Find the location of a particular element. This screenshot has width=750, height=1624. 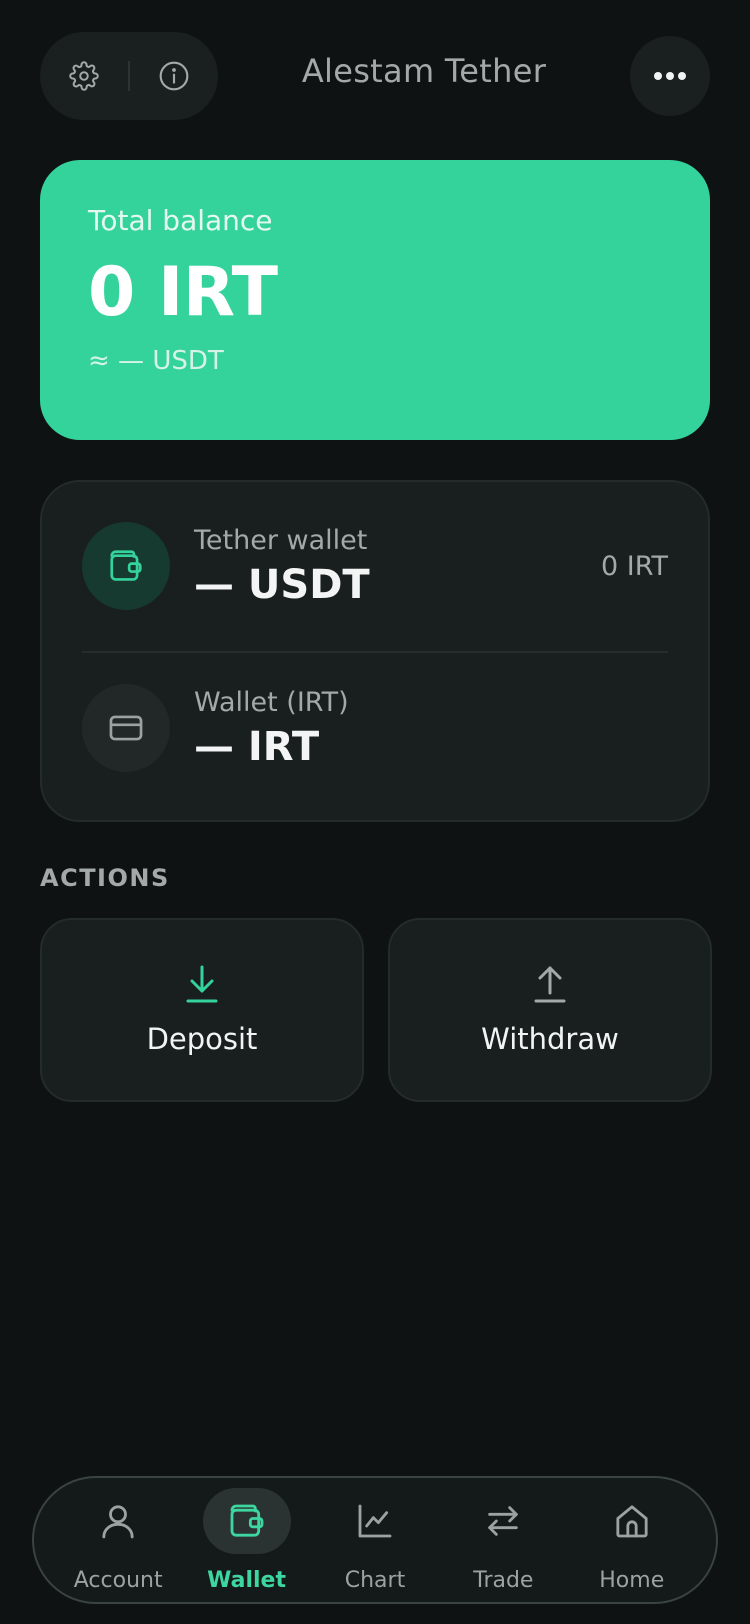

balance-amount: 0 IRT is located at coordinates (183, 292).